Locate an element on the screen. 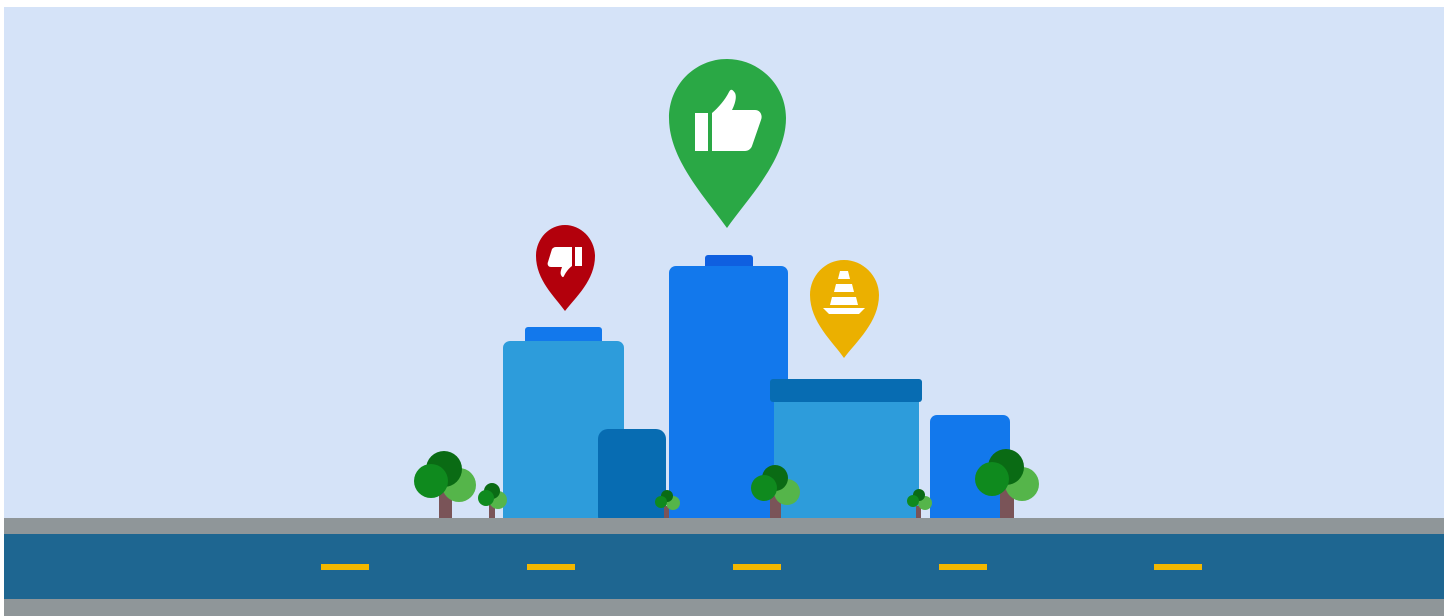  sidewalk-top is located at coordinates (724, 526).